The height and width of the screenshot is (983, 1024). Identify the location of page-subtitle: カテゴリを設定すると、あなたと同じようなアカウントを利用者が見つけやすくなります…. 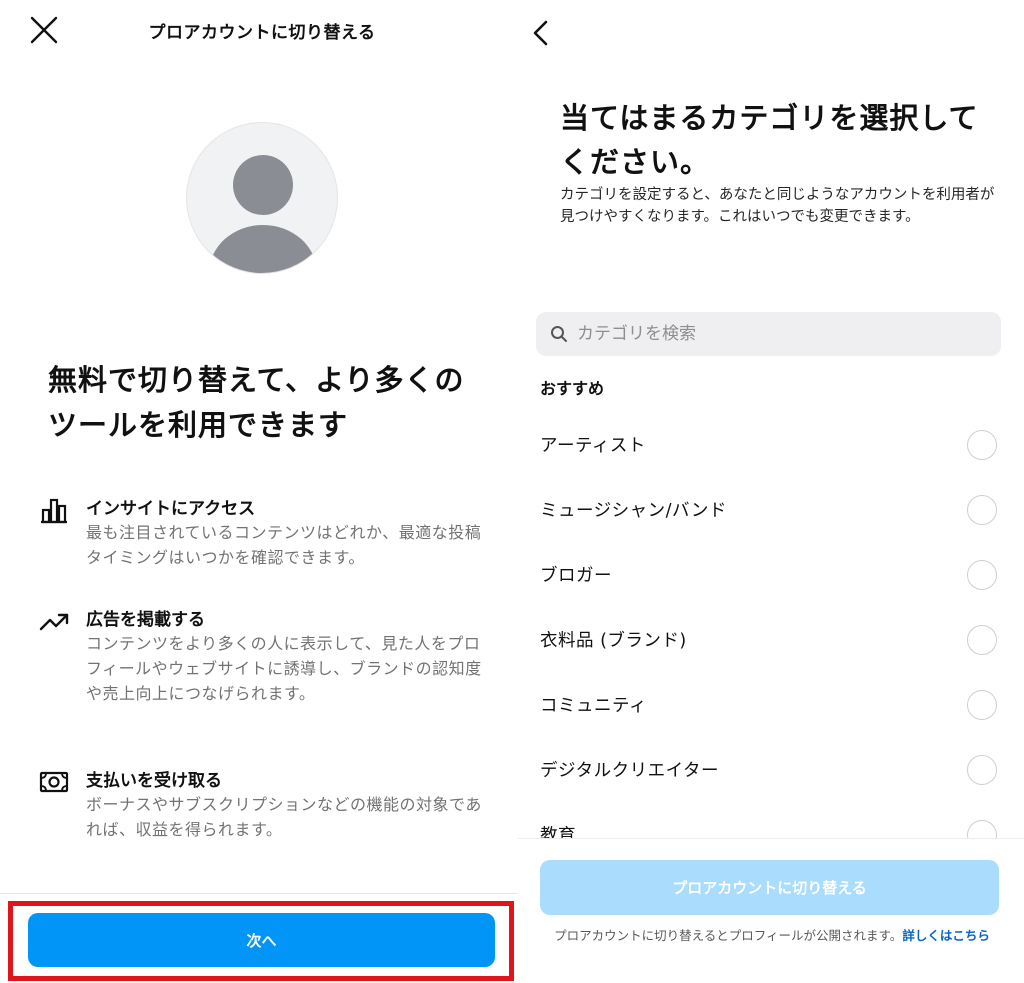
(777, 206).